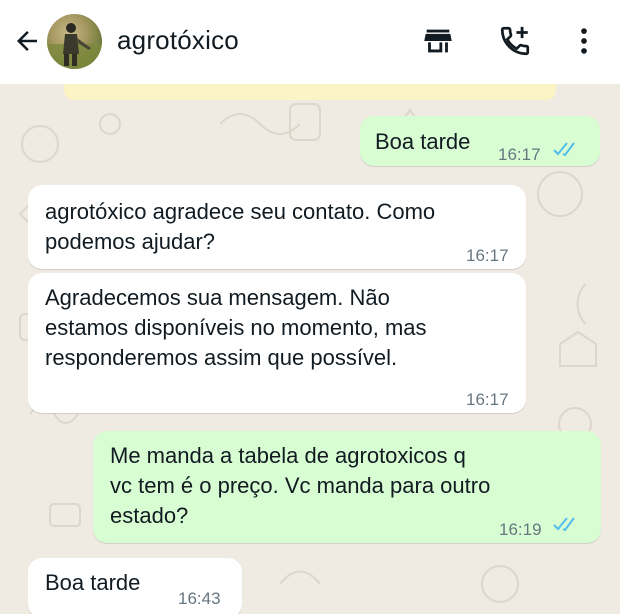 Image resolution: width=620 pixels, height=614 pixels. I want to click on storefront-icon, so click(438, 41).